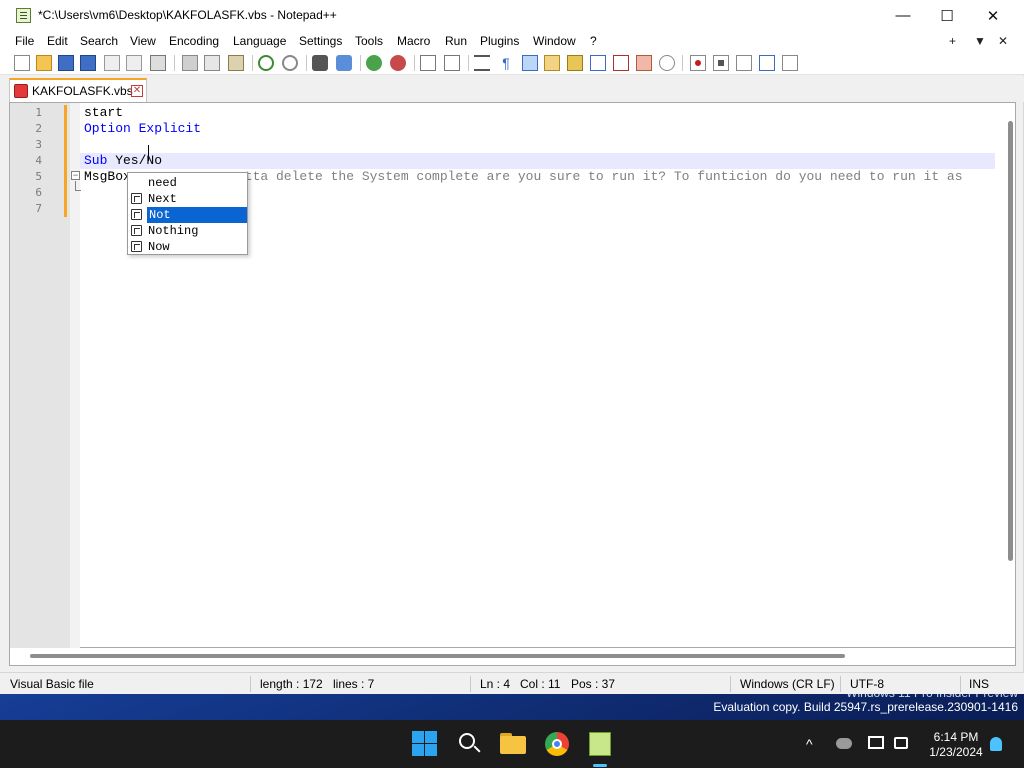 Image resolution: width=1024 pixels, height=768 pixels. Describe the element at coordinates (40, 376) in the screenshot. I see `line-number-gutter: 1 2 3 4 5 6 7` at that location.